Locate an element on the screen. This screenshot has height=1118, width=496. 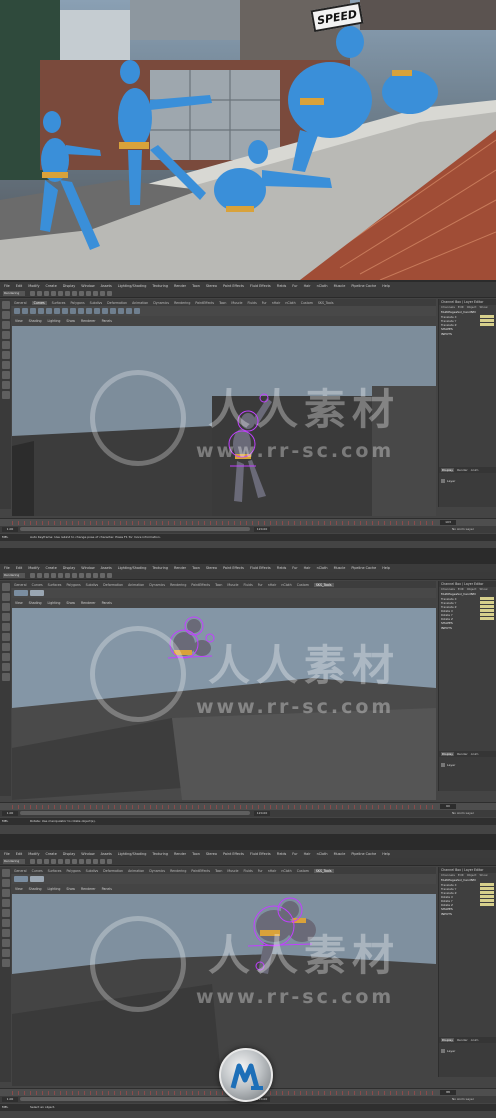
snap-curve-icon is located at coordinates (81, 861).